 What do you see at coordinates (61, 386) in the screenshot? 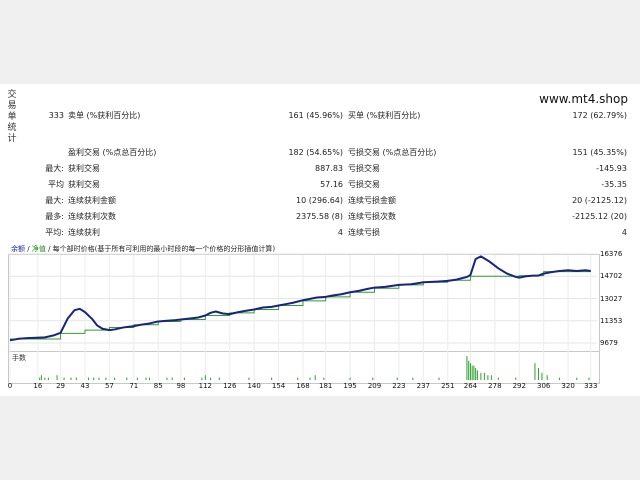
I see `x-tick-label: 29` at bounding box center [61, 386].